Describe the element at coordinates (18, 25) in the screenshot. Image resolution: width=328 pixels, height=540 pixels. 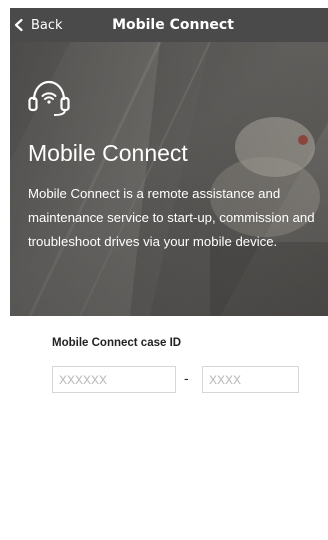
I see `chevron-left-icon` at that location.